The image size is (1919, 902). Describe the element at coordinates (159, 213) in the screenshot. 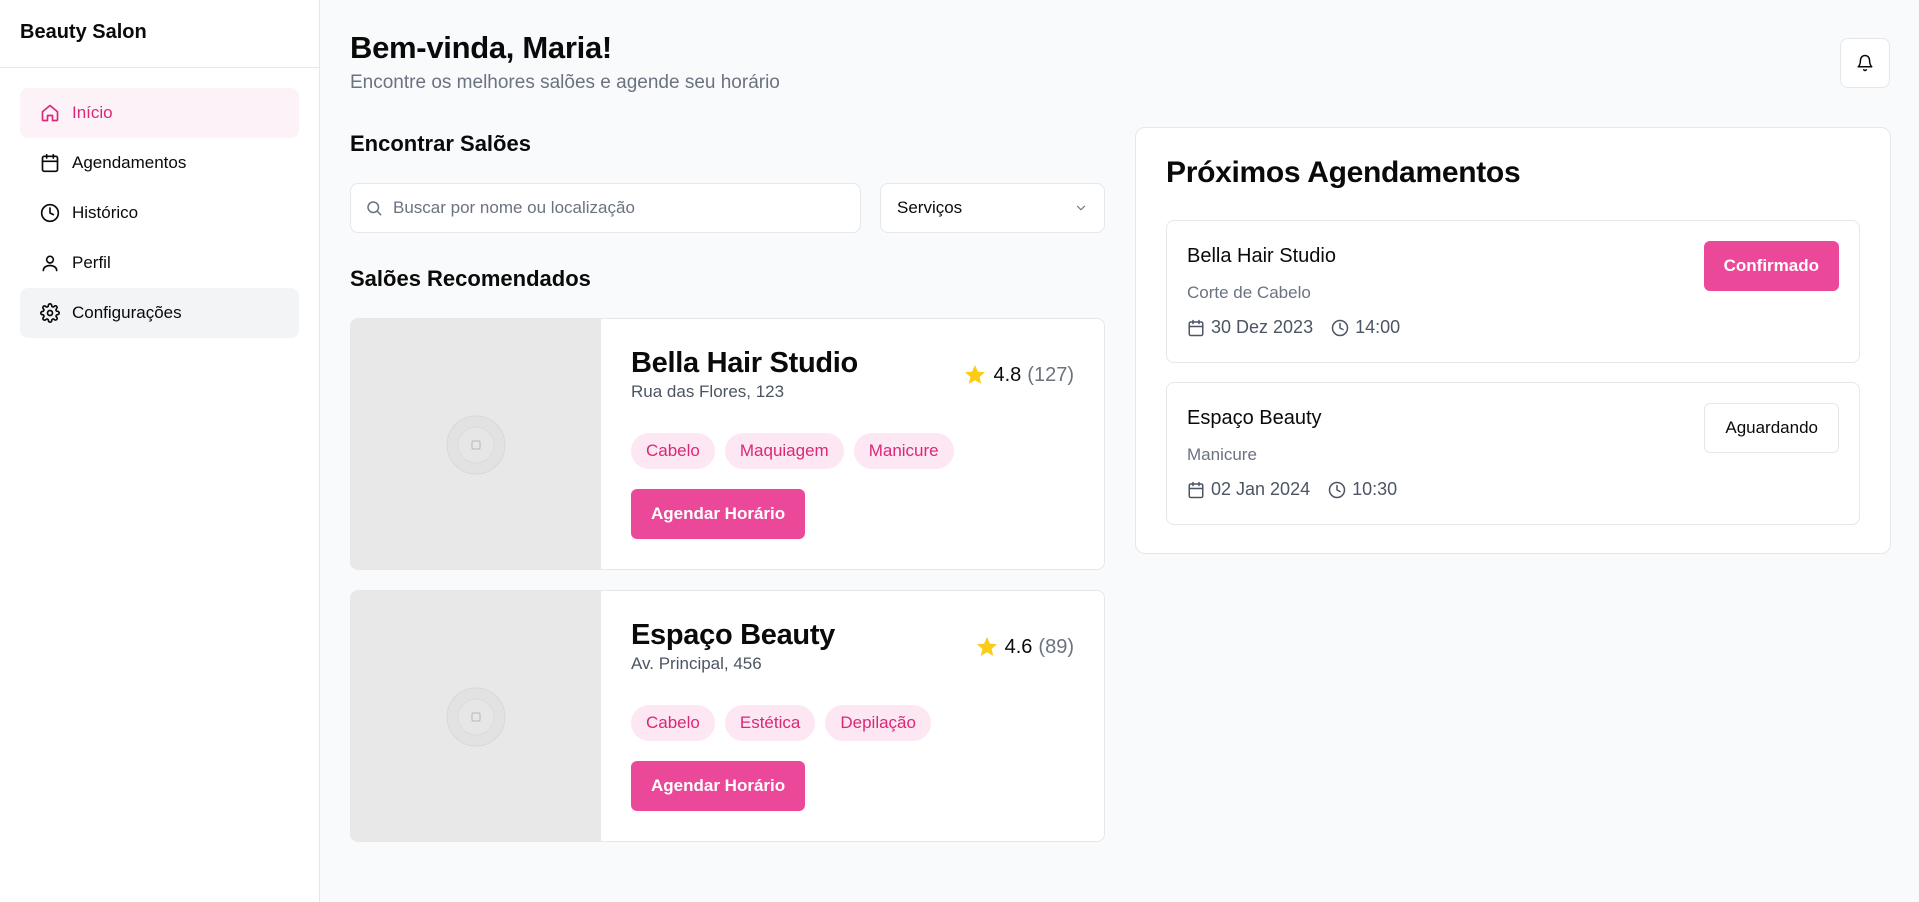

I see `sidebar-item-historico: Histórico` at that location.